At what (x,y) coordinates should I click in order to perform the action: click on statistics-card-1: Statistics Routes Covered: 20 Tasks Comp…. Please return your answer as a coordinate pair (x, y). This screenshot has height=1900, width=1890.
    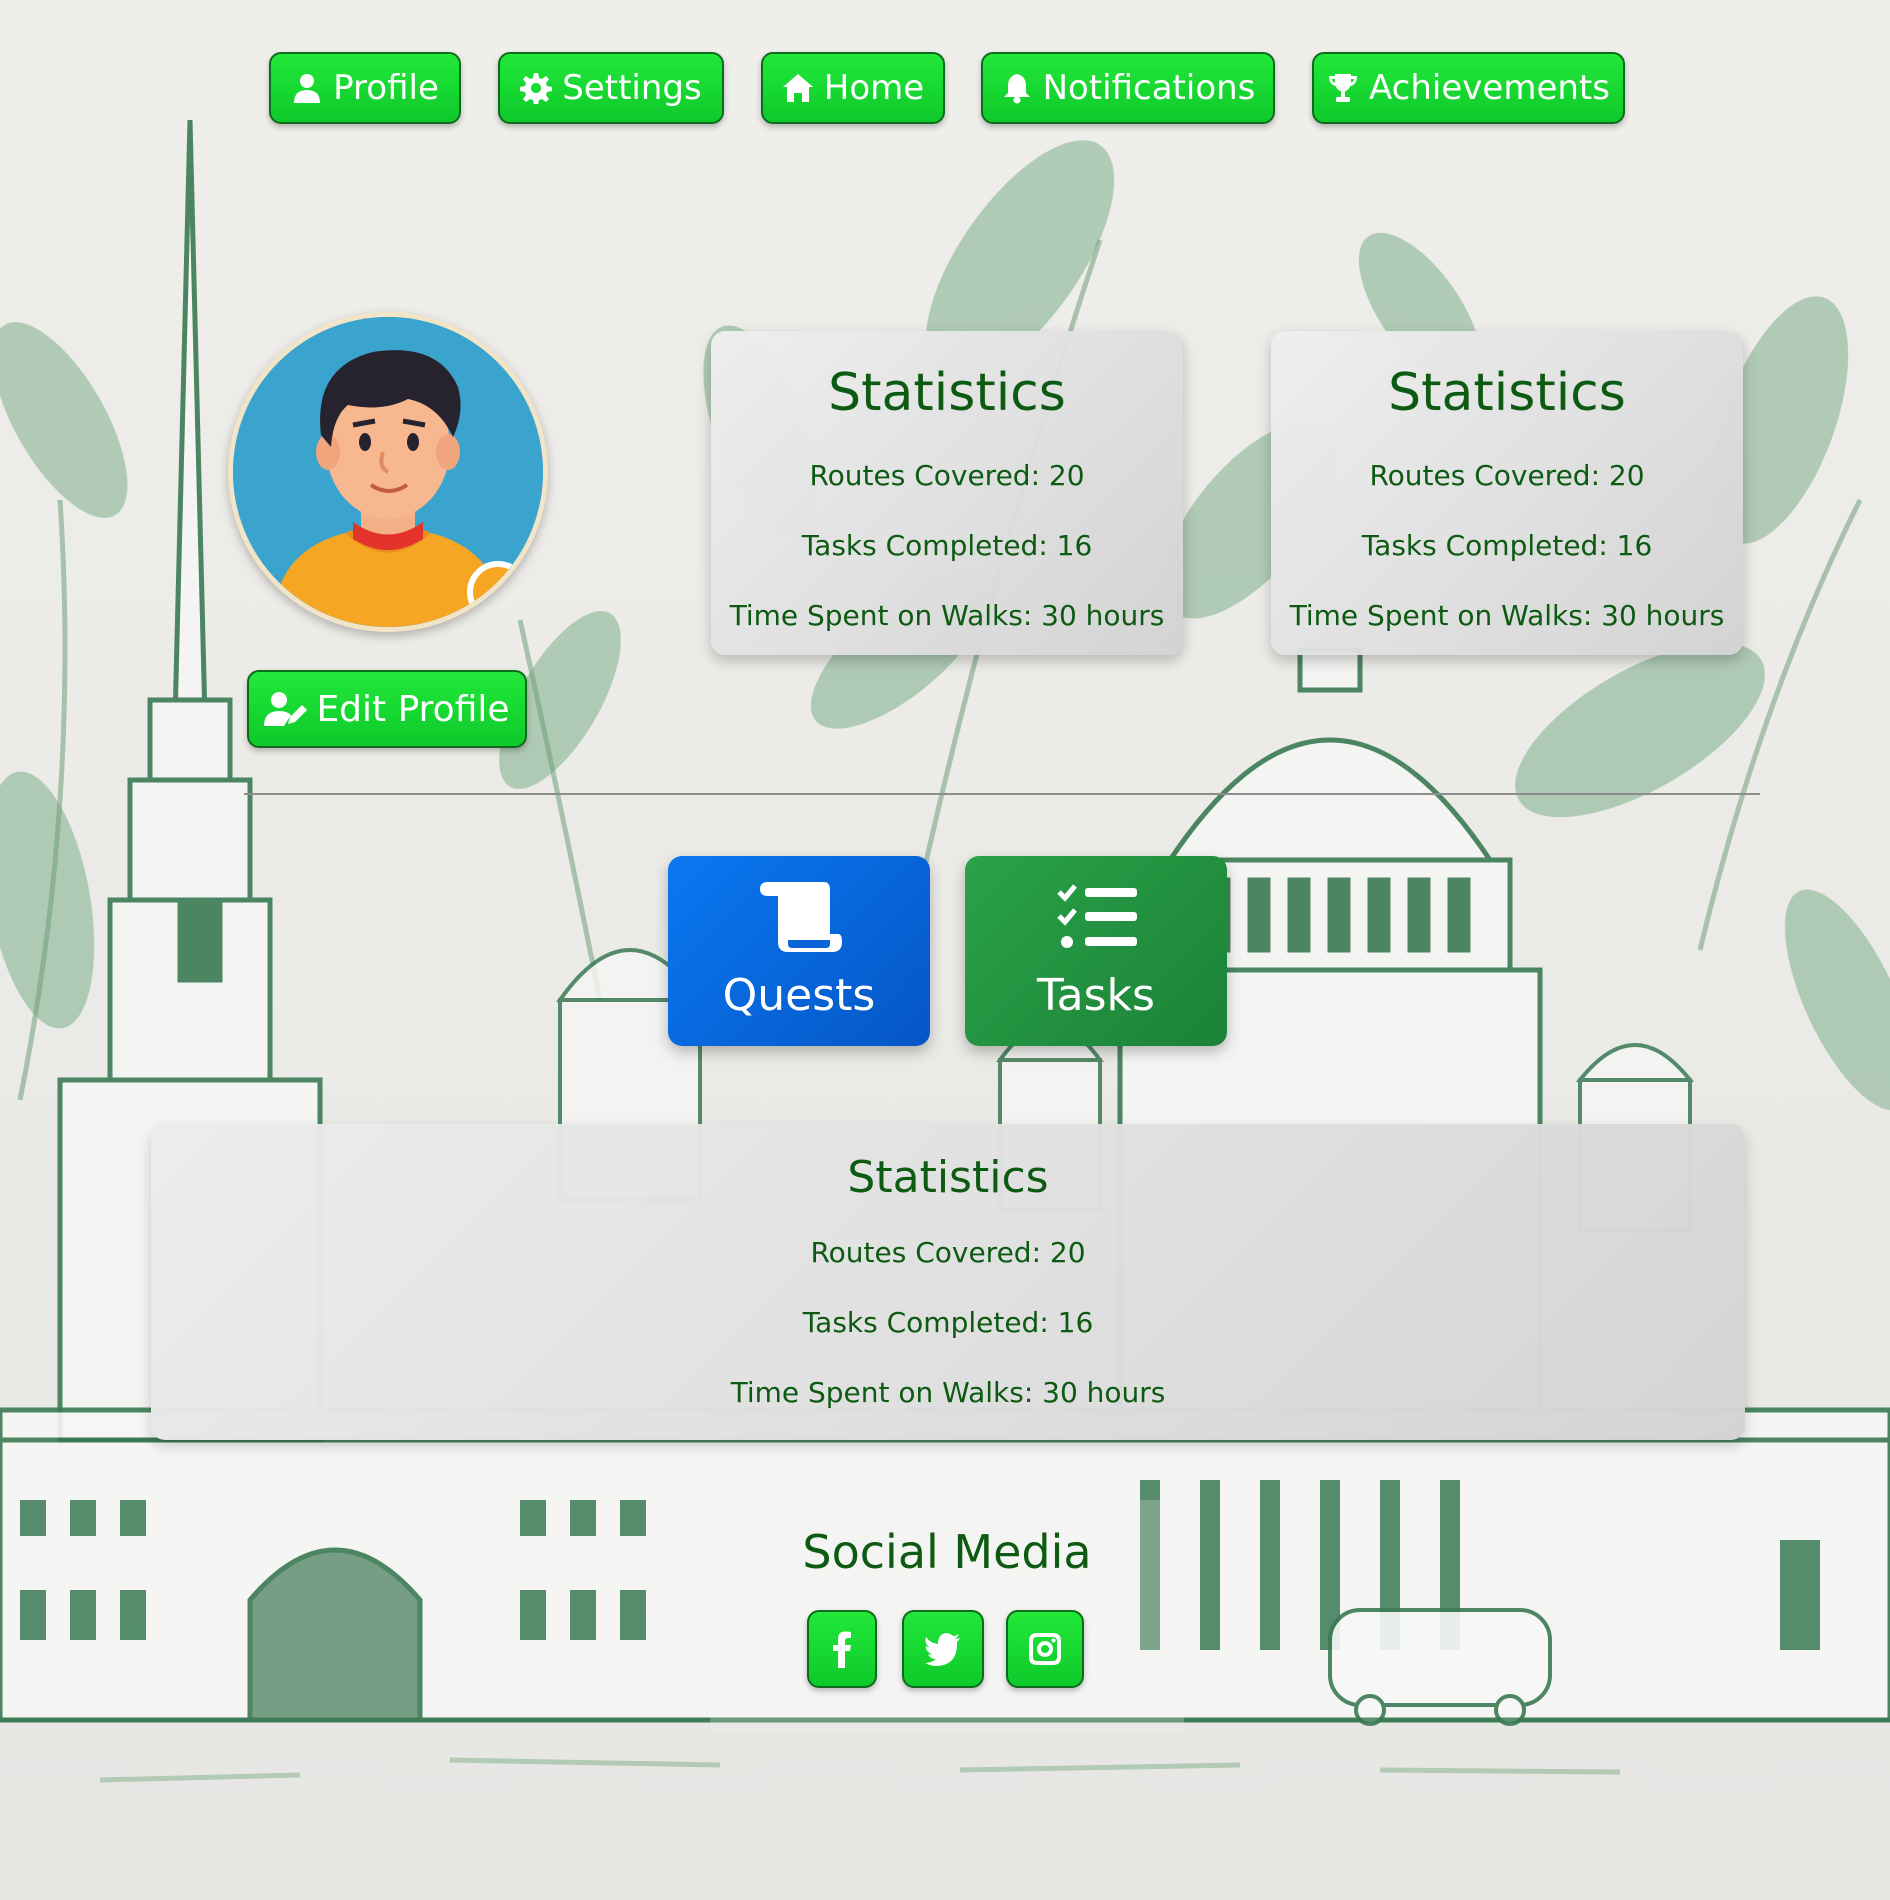
    Looking at the image, I should click on (947, 493).